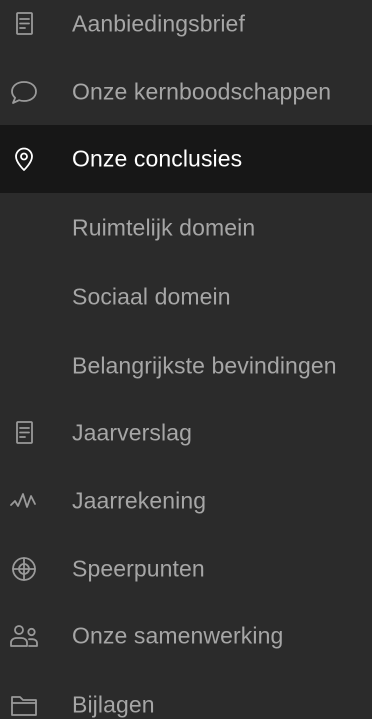 The image size is (372, 719). I want to click on nav-item-jaarverslag: Jaarverslag, so click(186, 433).